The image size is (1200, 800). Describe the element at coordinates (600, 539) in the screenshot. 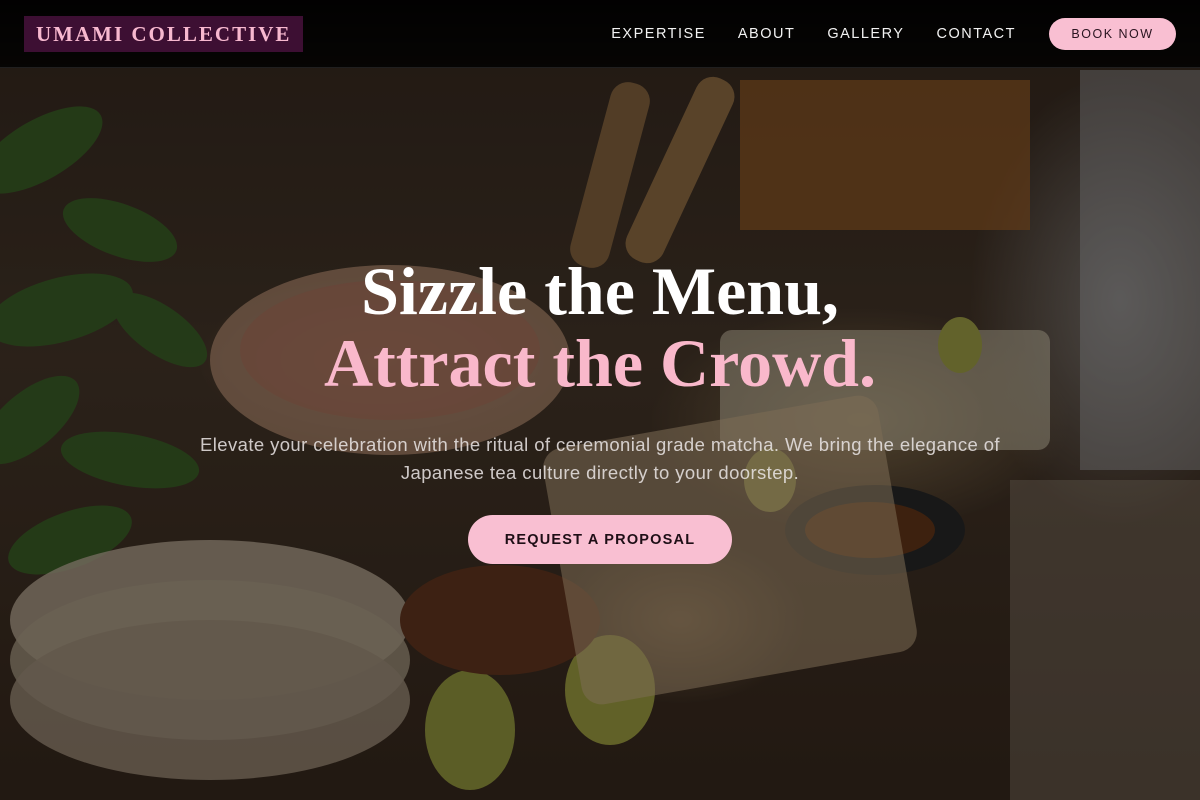

I see `request-proposal-button: REQUEST A PROPOSAL` at that location.